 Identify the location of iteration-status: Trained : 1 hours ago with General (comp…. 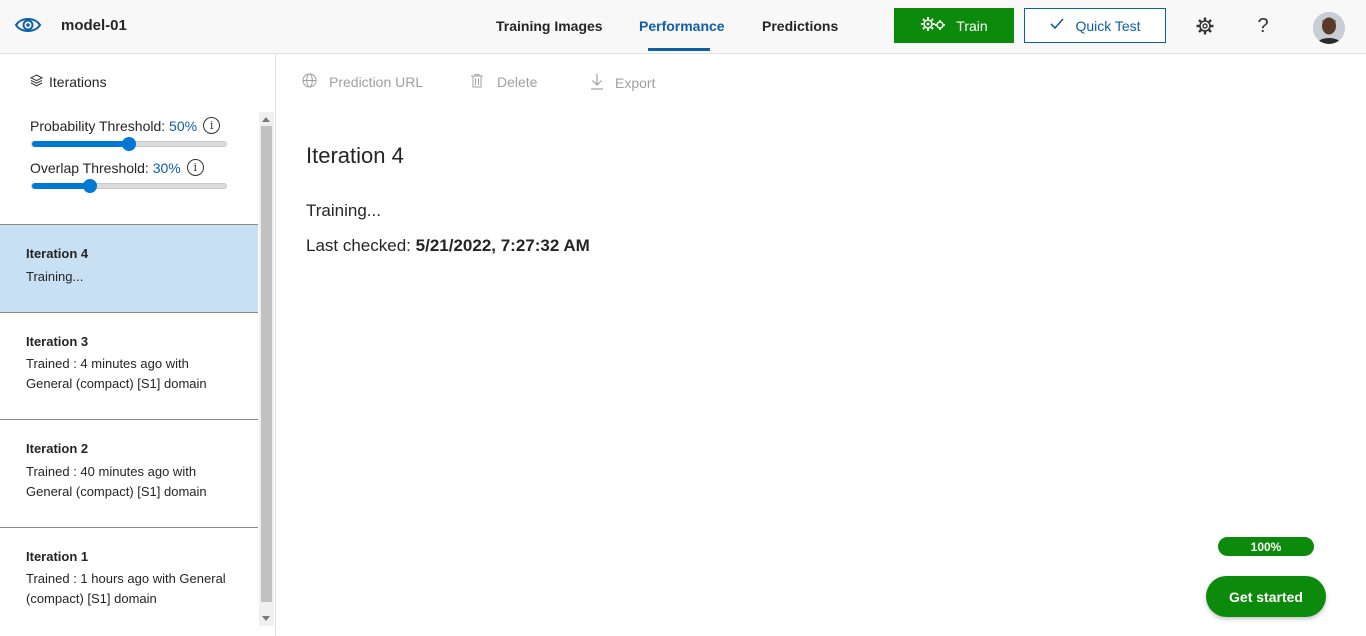
(126, 588).